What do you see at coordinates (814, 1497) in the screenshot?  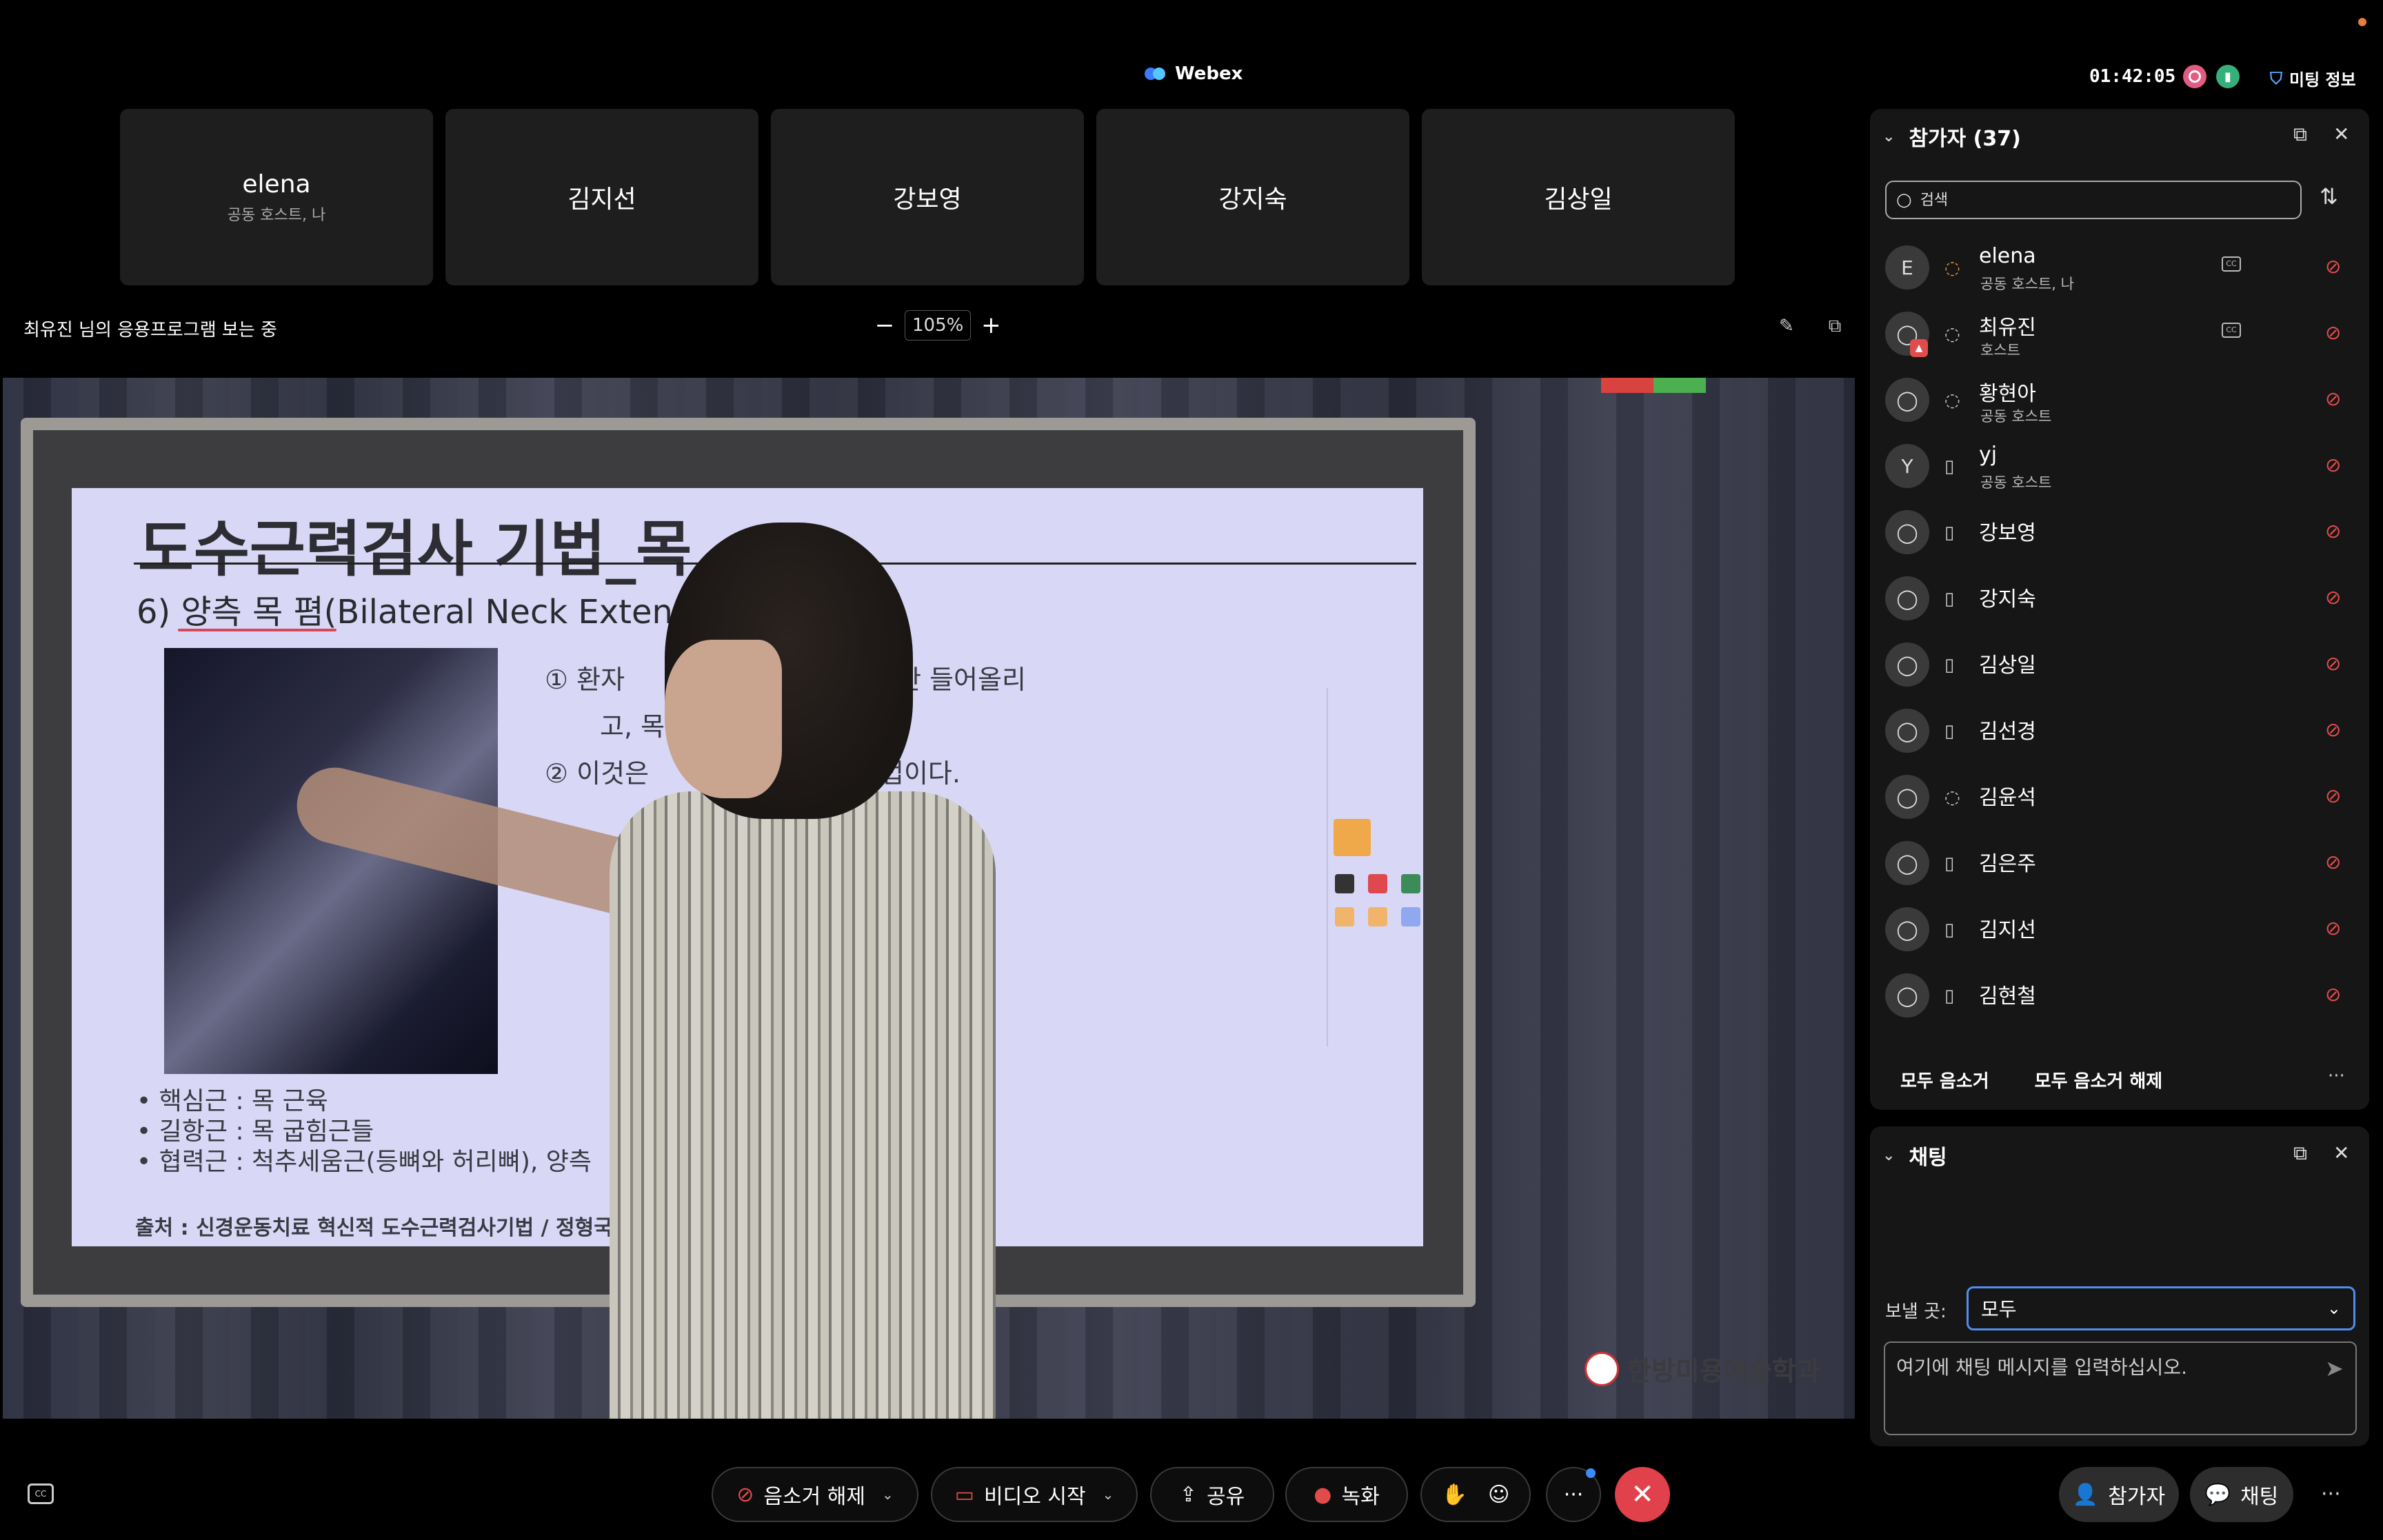 I see `unmute-label: 음소거 해제` at bounding box center [814, 1497].